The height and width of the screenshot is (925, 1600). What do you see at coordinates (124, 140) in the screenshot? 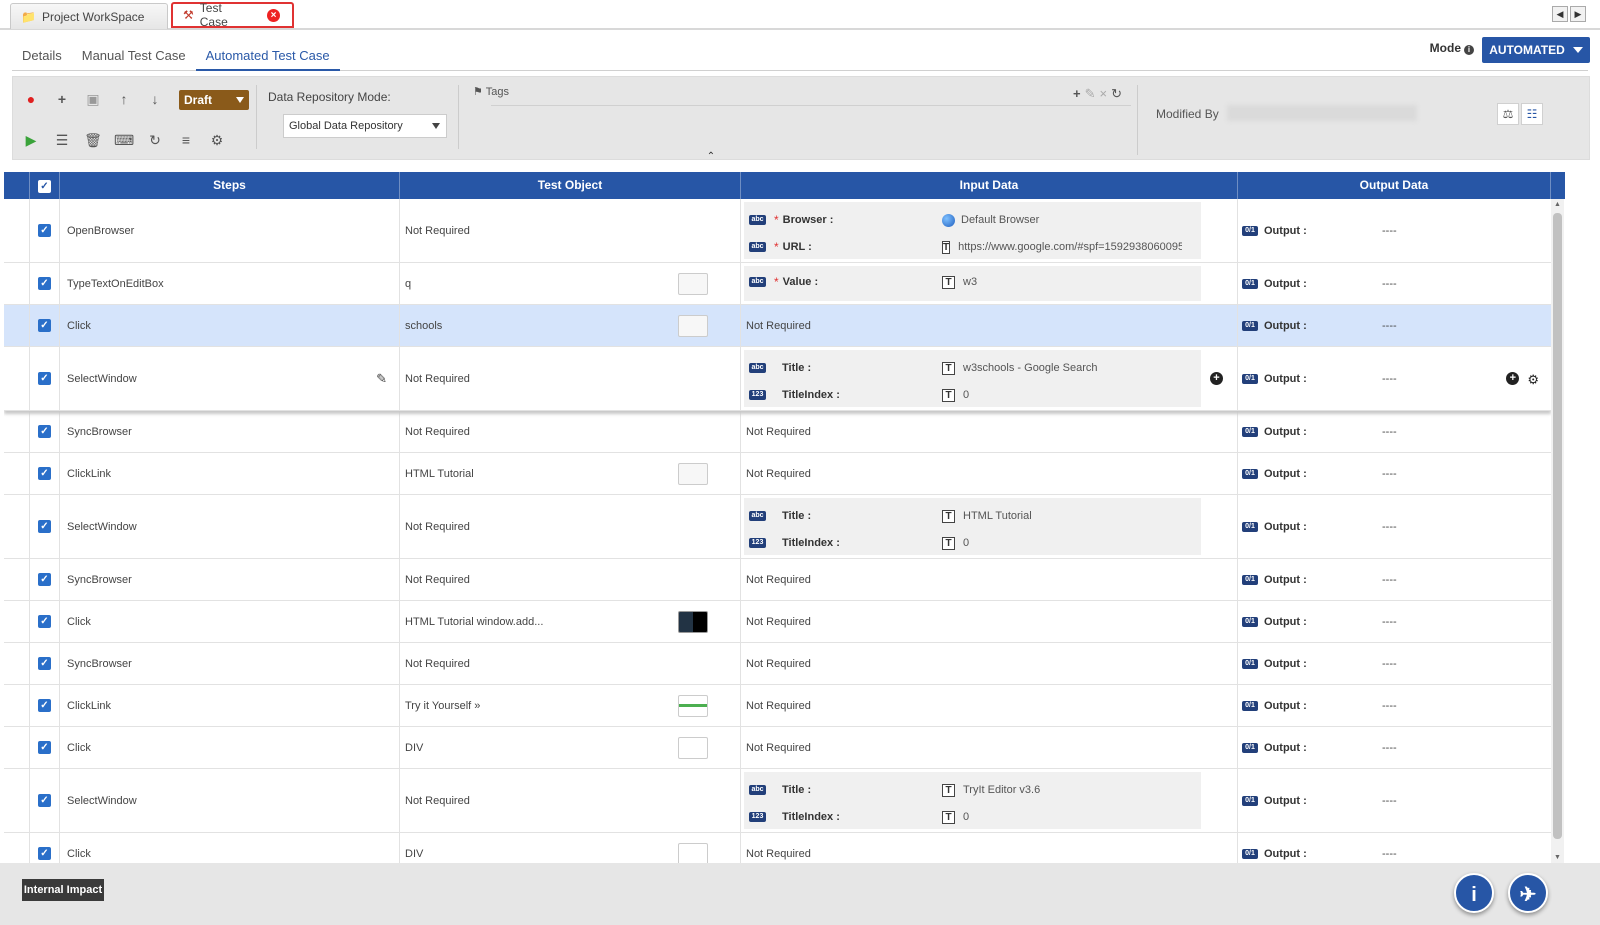
I see `keyboard-icon: ⌨` at bounding box center [124, 140].